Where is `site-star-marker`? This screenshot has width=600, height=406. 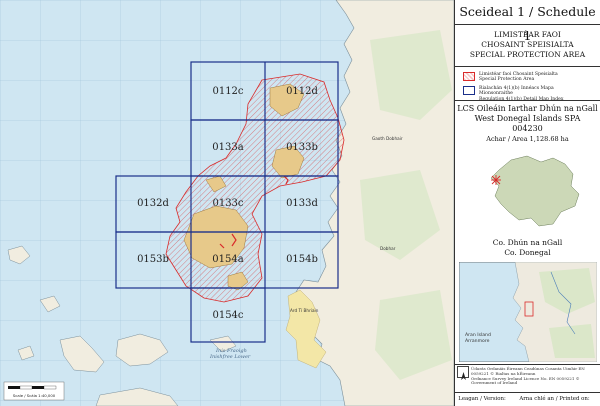
site-star-marker is located at coordinates (496, 180).